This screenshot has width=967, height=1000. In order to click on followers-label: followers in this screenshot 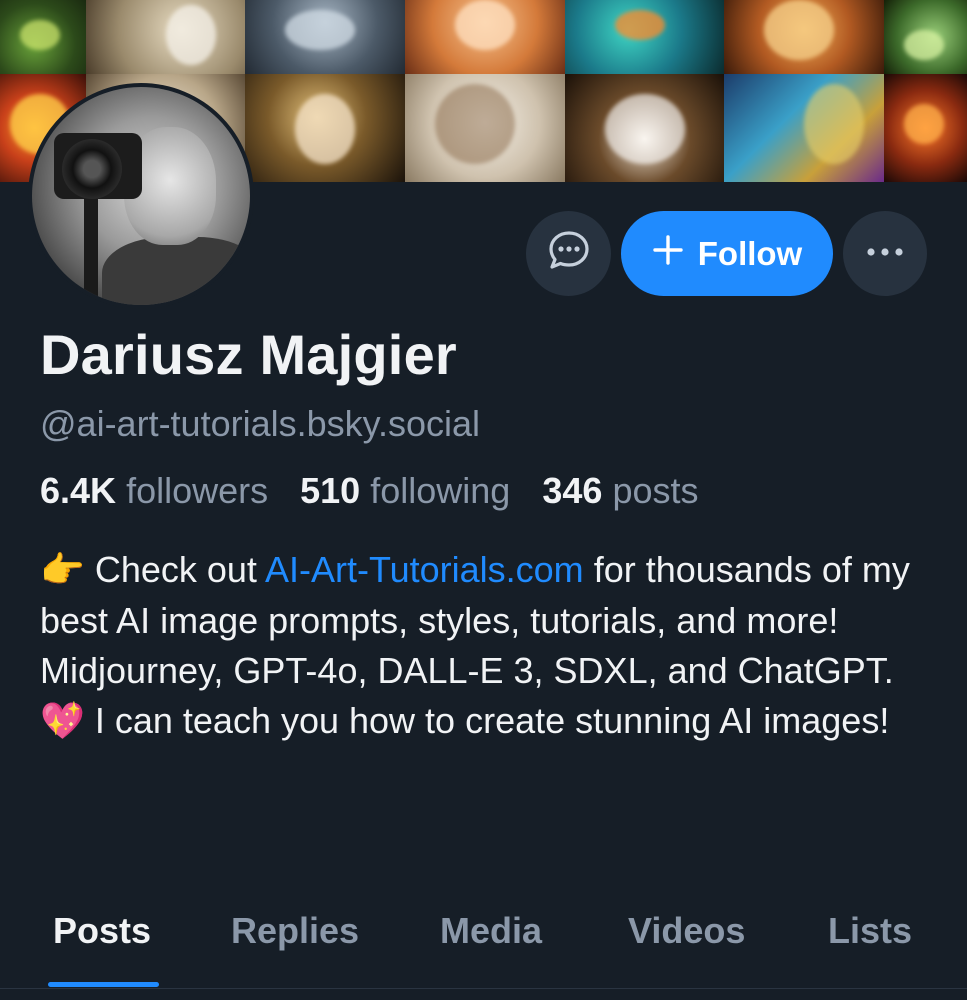, I will do `click(197, 490)`.